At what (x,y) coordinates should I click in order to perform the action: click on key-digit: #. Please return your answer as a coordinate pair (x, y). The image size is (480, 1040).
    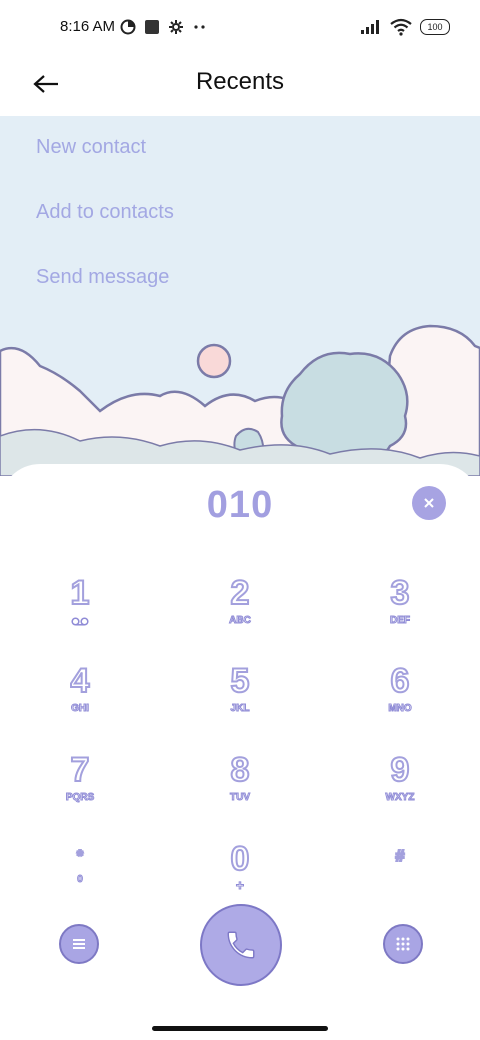
    Looking at the image, I should click on (400, 856).